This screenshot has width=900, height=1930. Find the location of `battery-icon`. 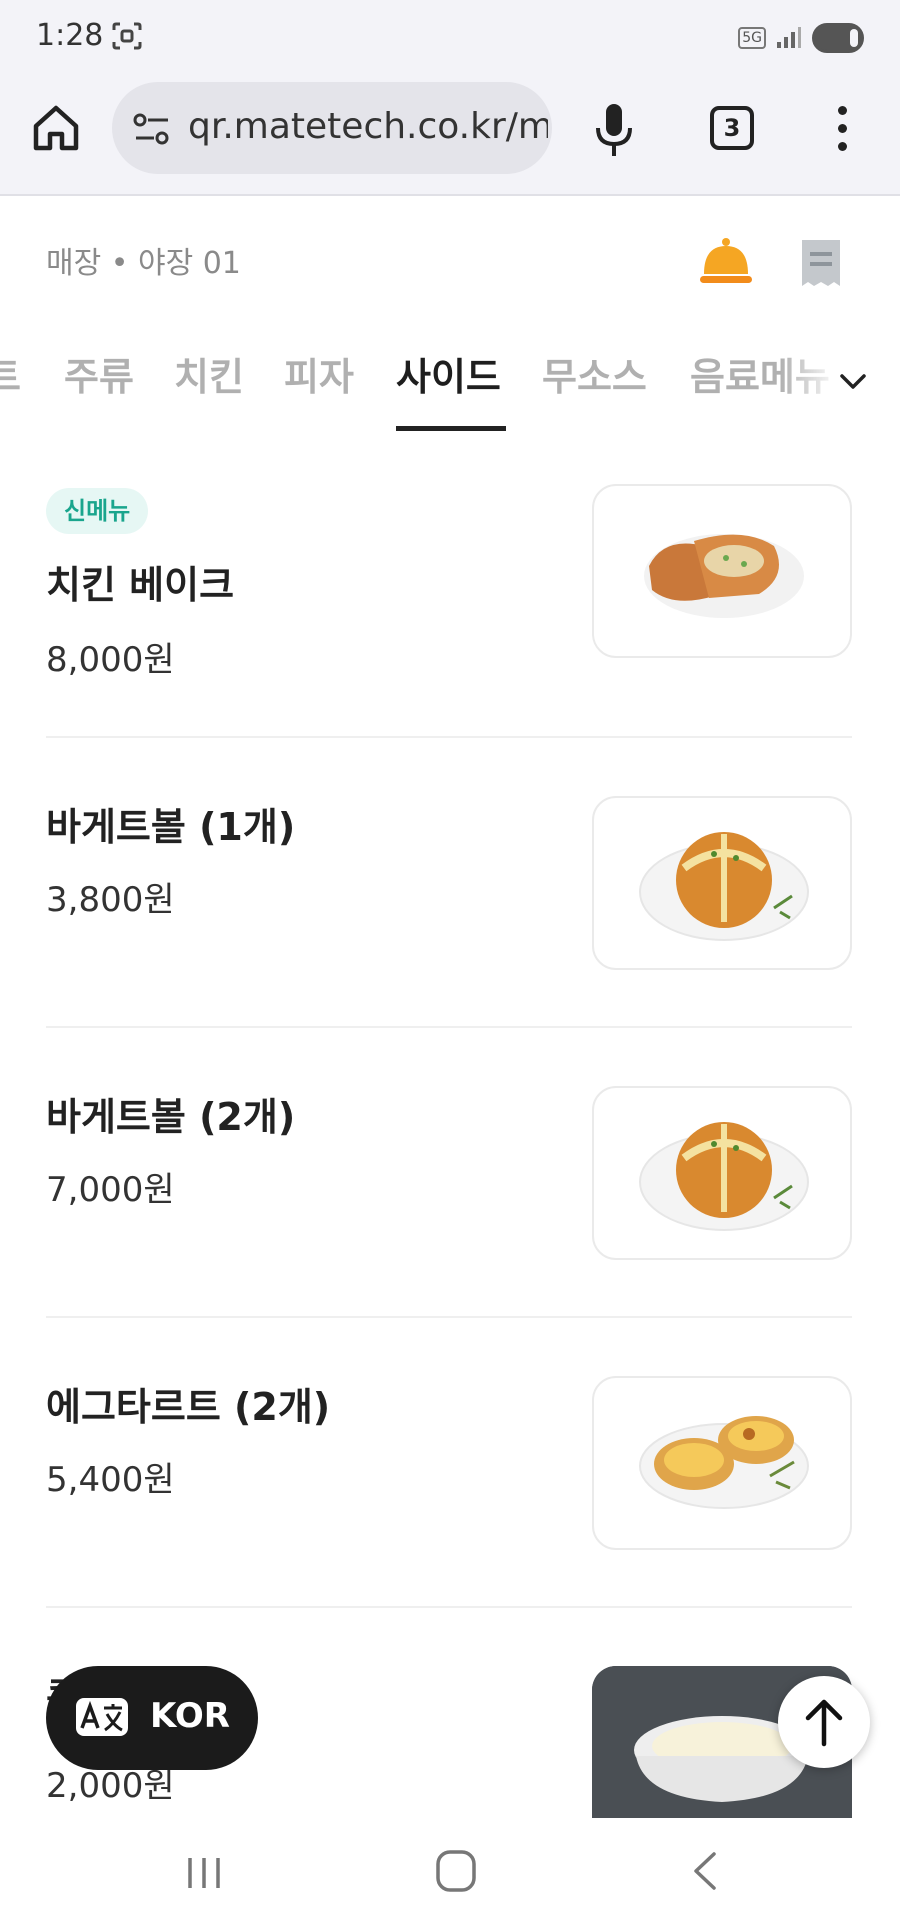

battery-icon is located at coordinates (838, 38).